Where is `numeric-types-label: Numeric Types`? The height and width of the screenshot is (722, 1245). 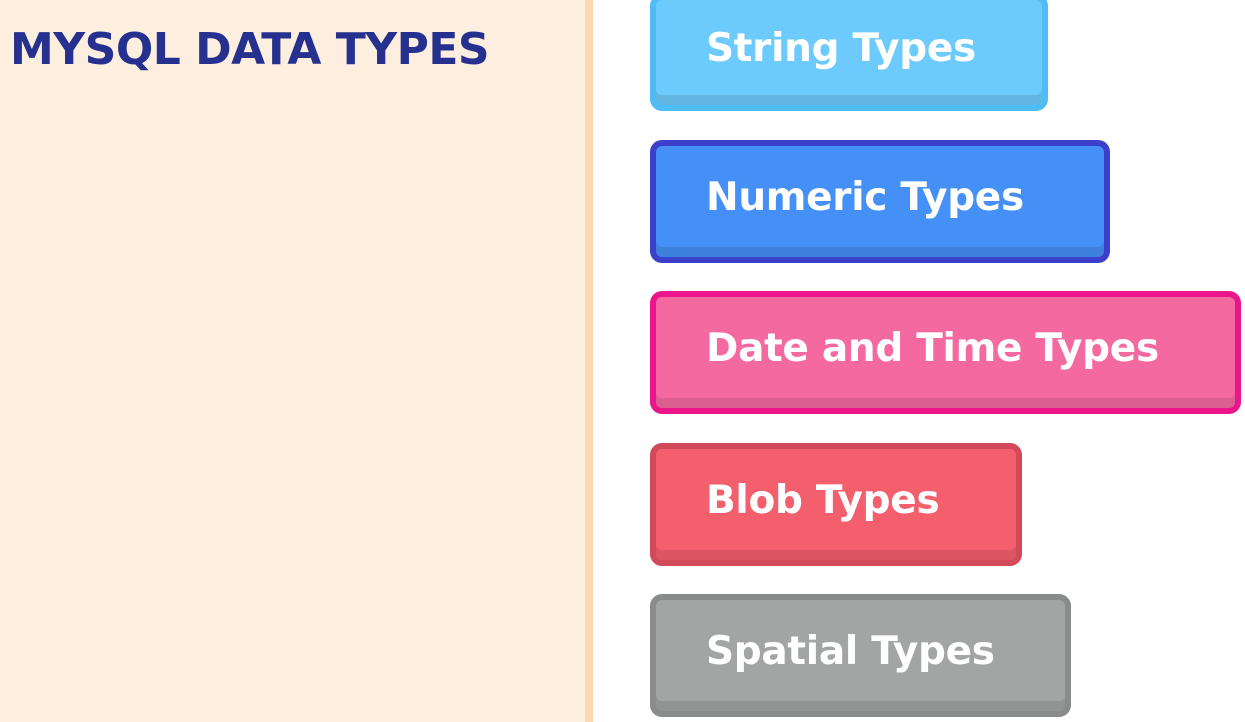
numeric-types-label: Numeric Types is located at coordinates (865, 197).